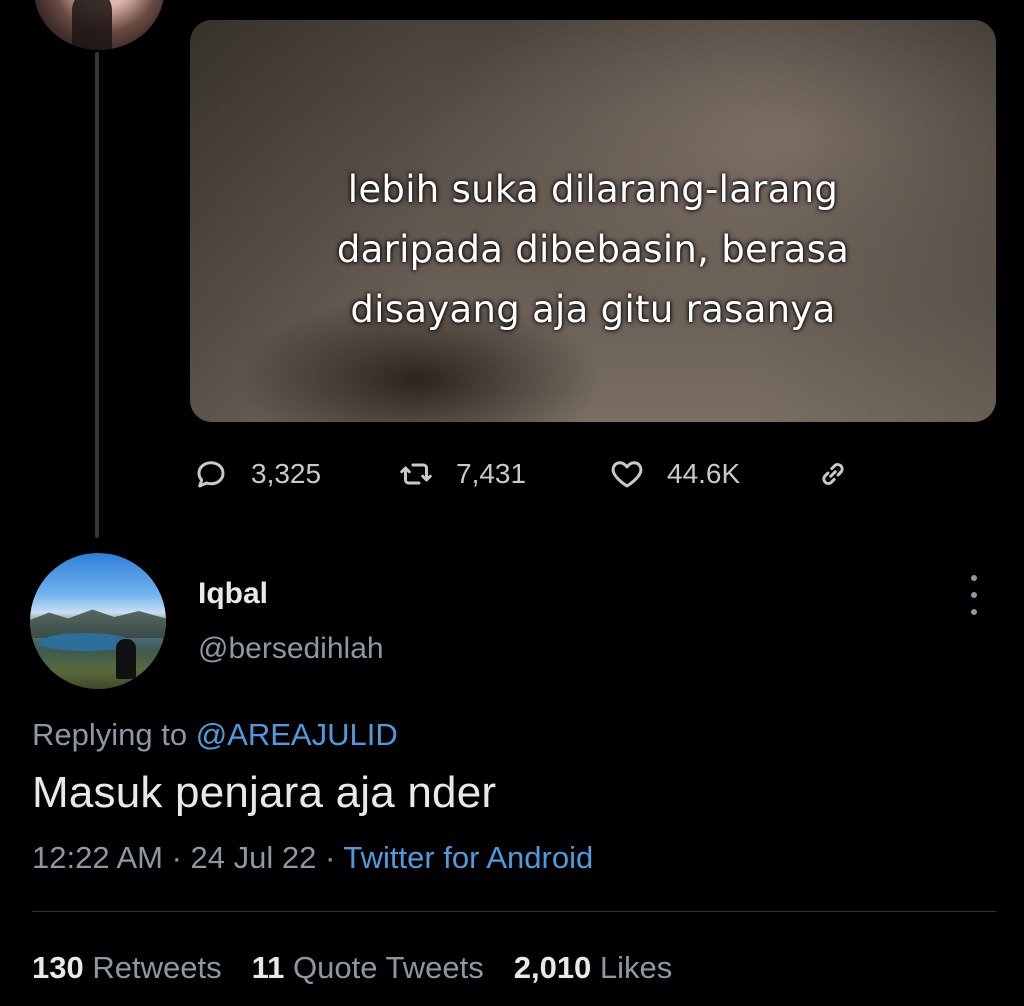 The width and height of the screenshot is (1024, 1006). What do you see at coordinates (297, 734) in the screenshot?
I see `replying-to-mention: @AREAJULID` at bounding box center [297, 734].